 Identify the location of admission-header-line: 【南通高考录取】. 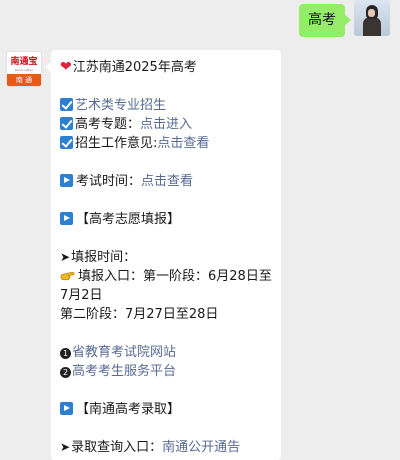
(166, 409).